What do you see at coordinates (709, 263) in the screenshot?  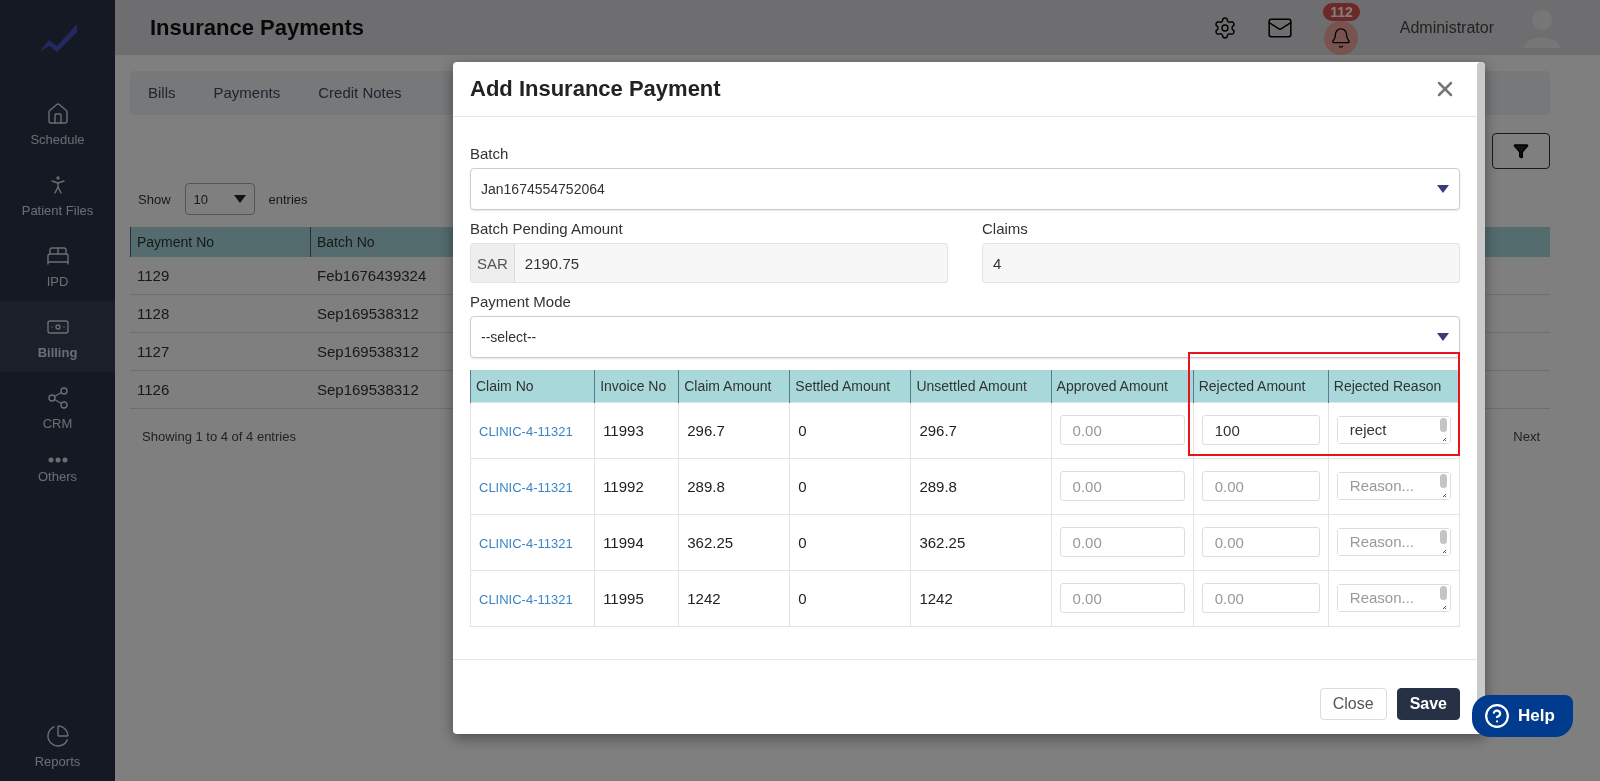 I see `pending-amount-field: SAR 2190.75` at bounding box center [709, 263].